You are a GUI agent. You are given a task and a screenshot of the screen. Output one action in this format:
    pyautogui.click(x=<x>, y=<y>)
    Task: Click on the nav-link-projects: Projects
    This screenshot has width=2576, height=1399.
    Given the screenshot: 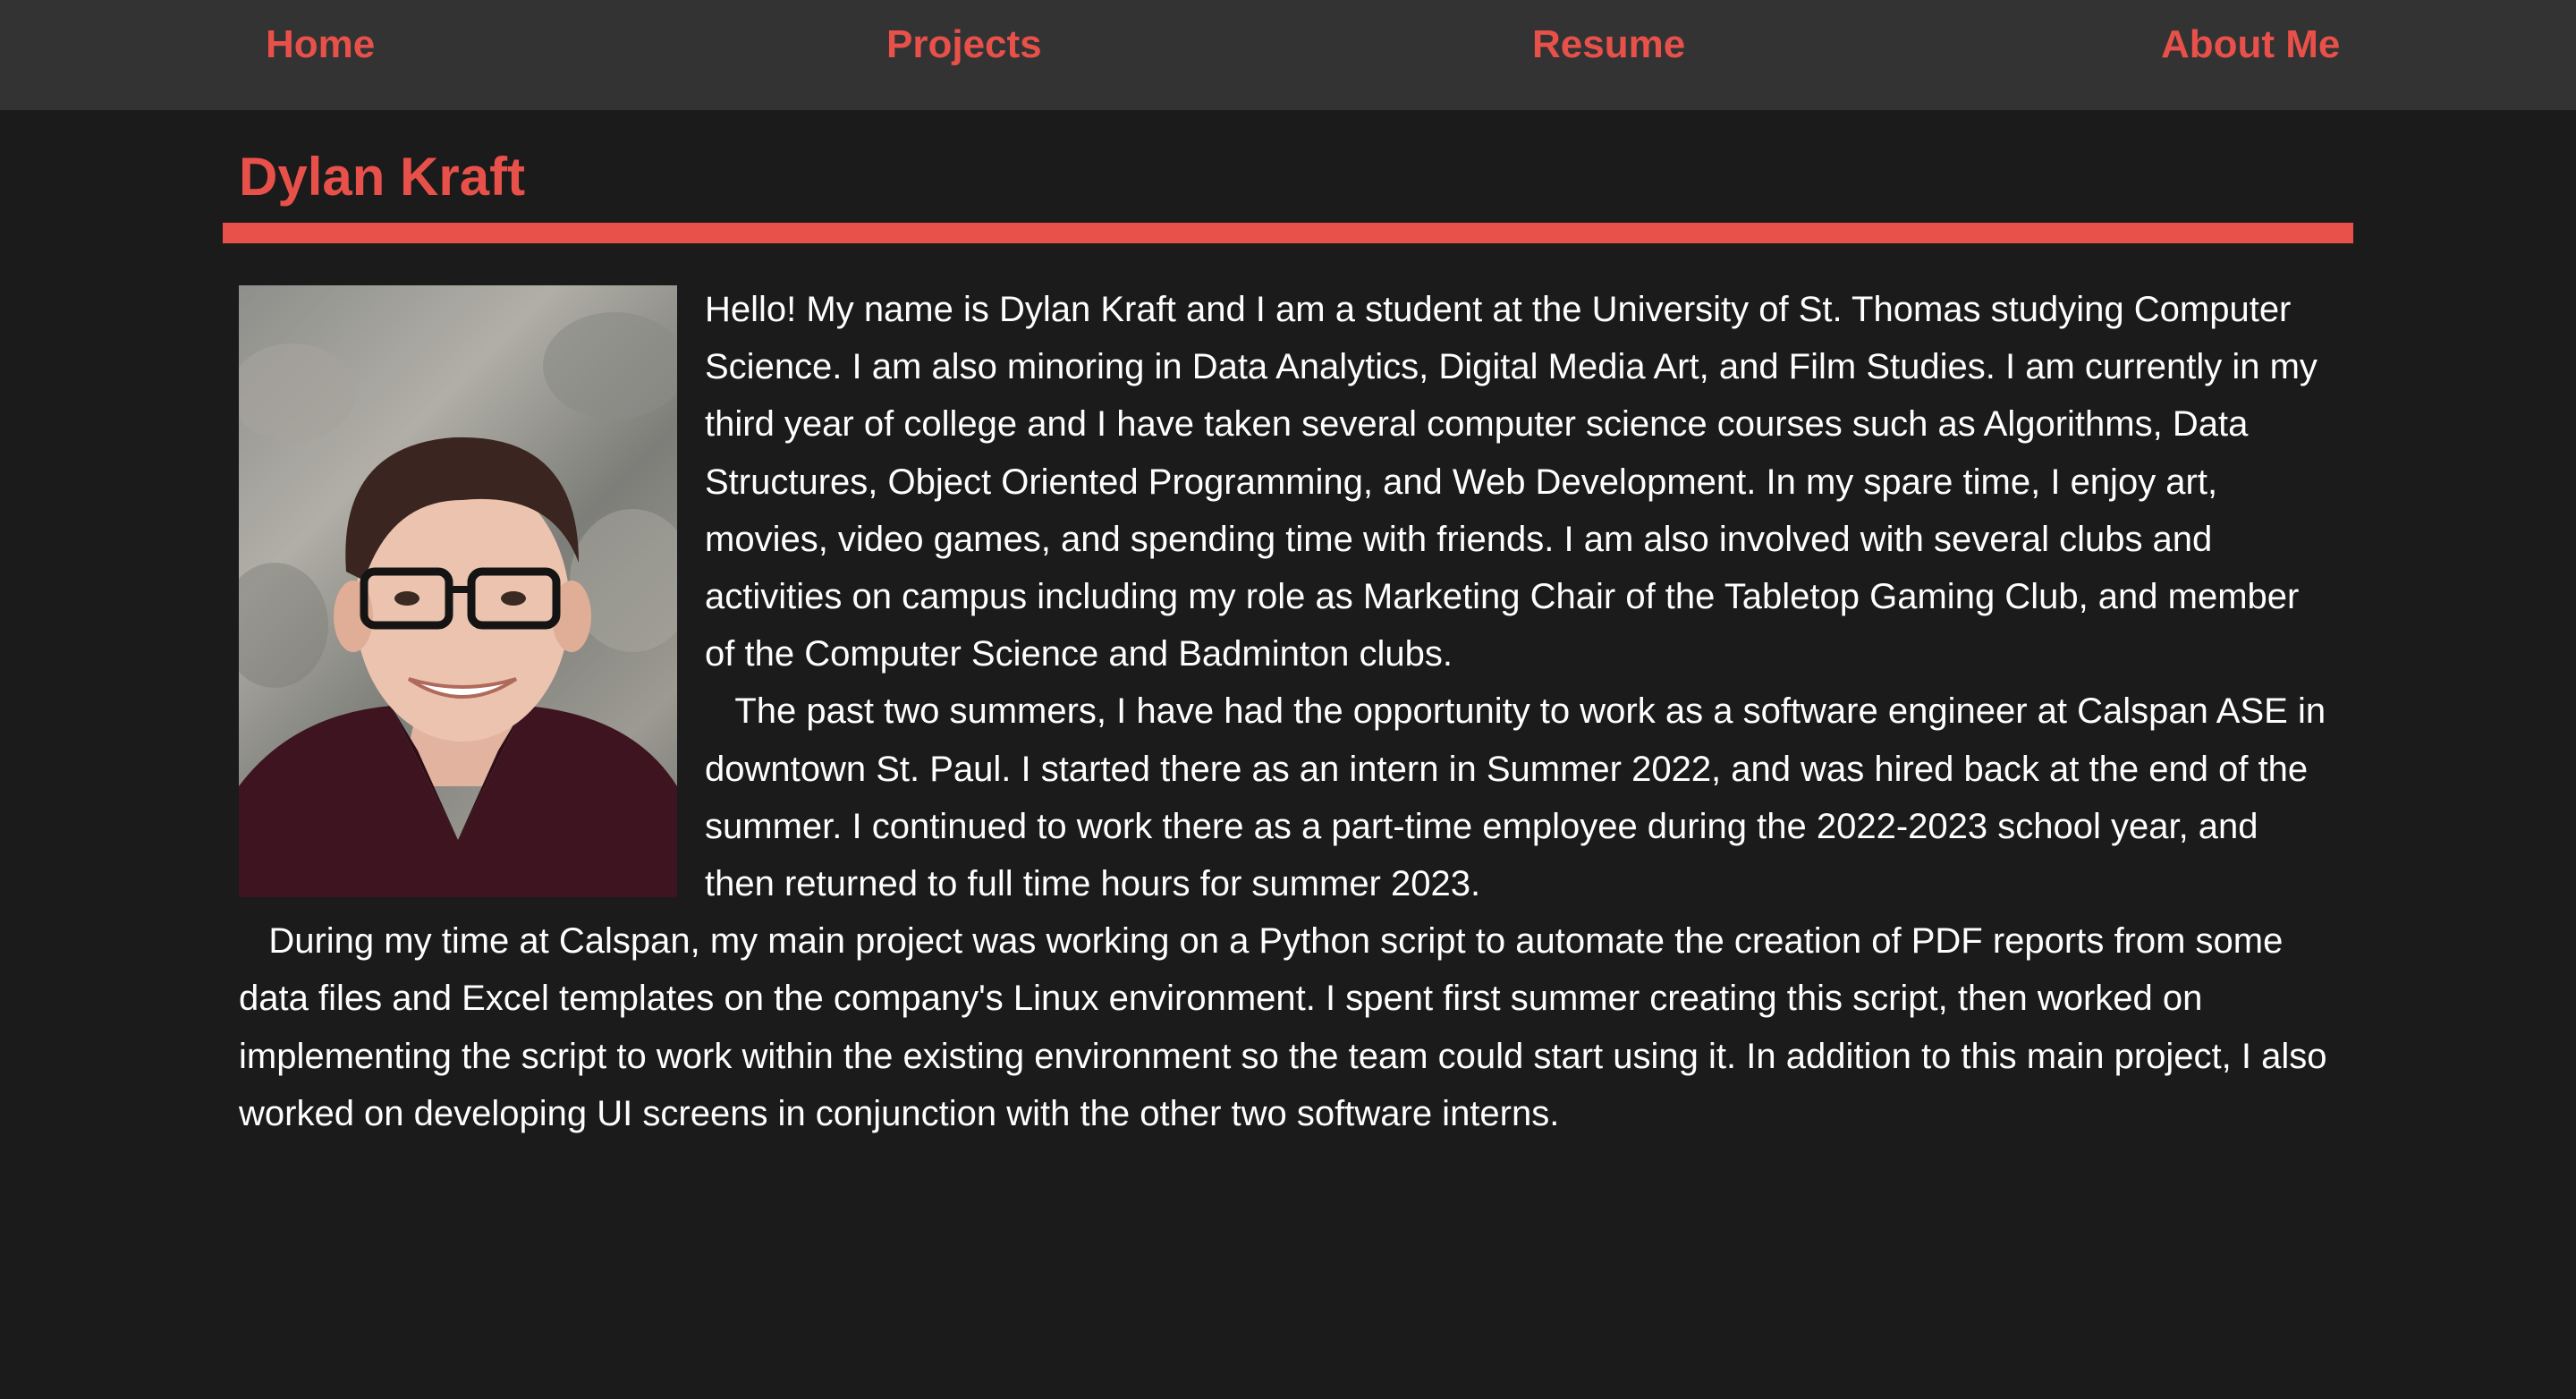 What is the action you would take?
    pyautogui.click(x=964, y=45)
    